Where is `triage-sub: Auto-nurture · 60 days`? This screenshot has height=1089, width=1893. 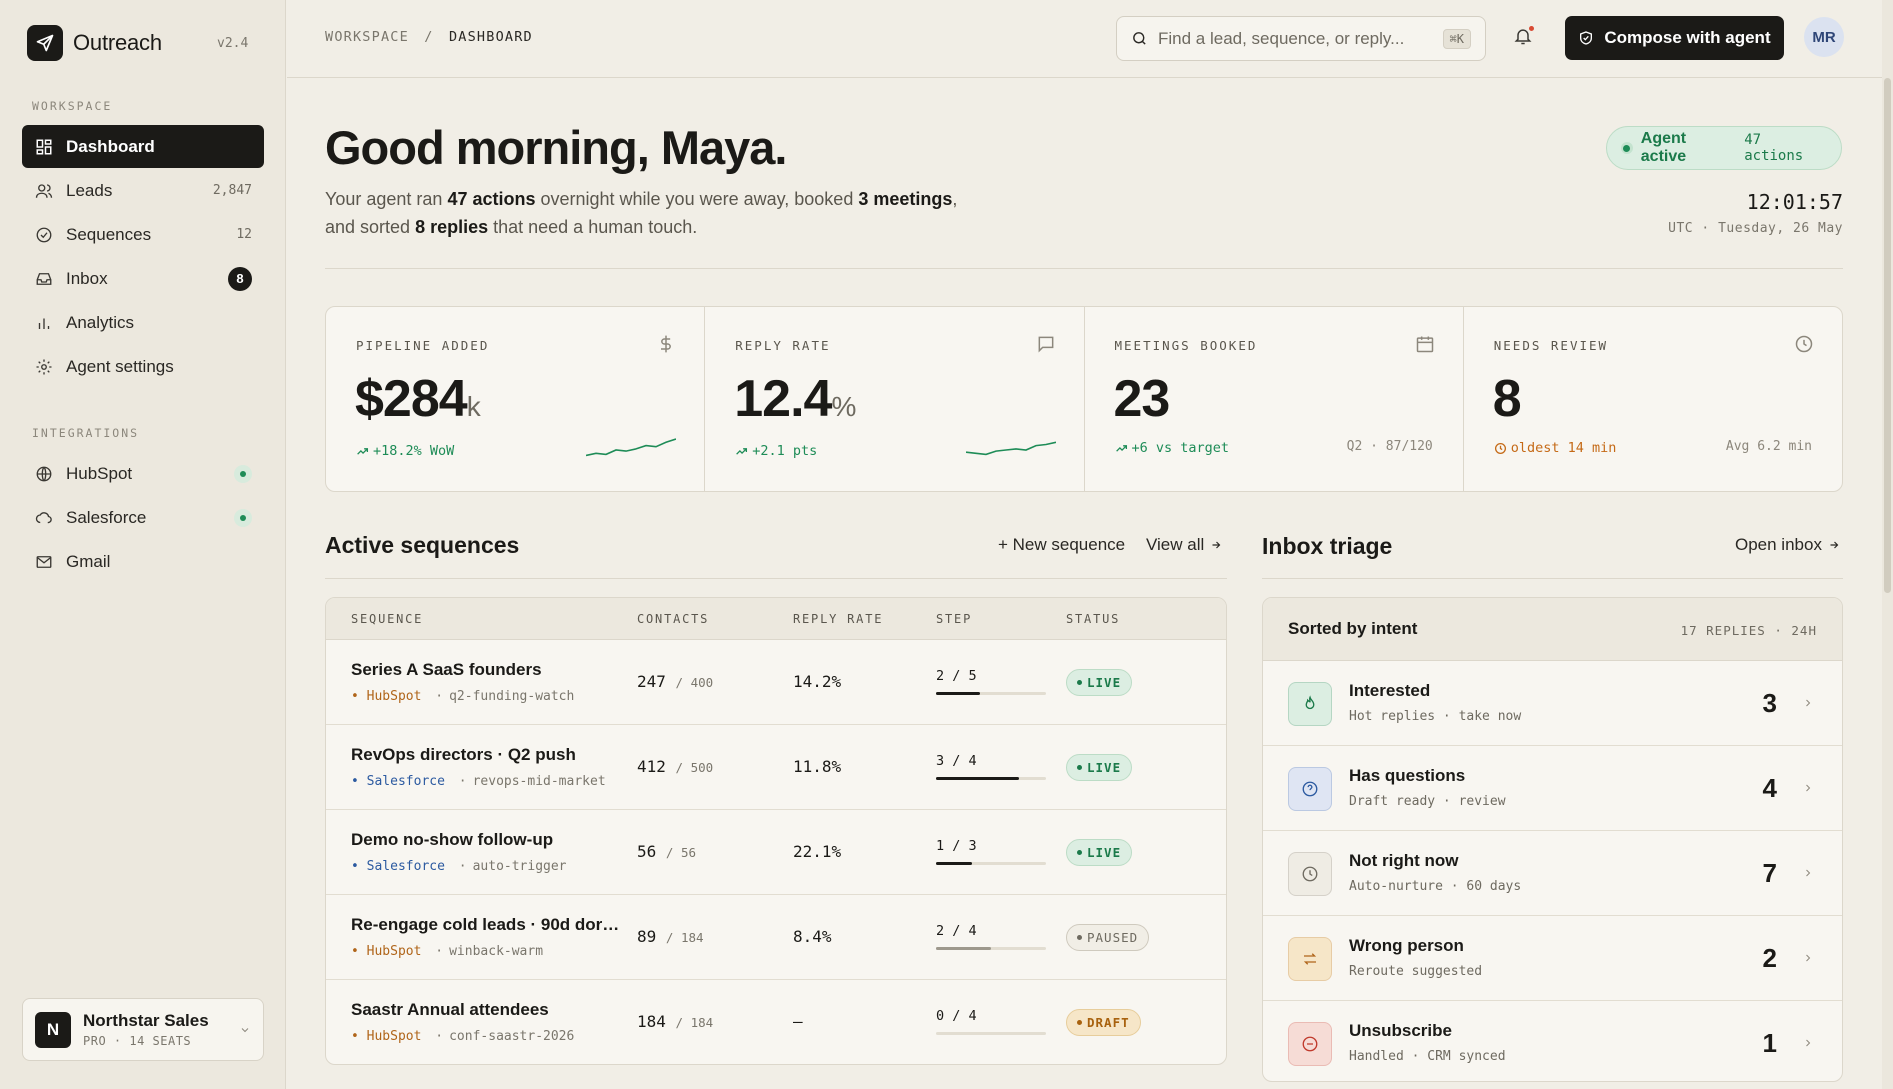 triage-sub: Auto-nurture · 60 days is located at coordinates (1435, 886).